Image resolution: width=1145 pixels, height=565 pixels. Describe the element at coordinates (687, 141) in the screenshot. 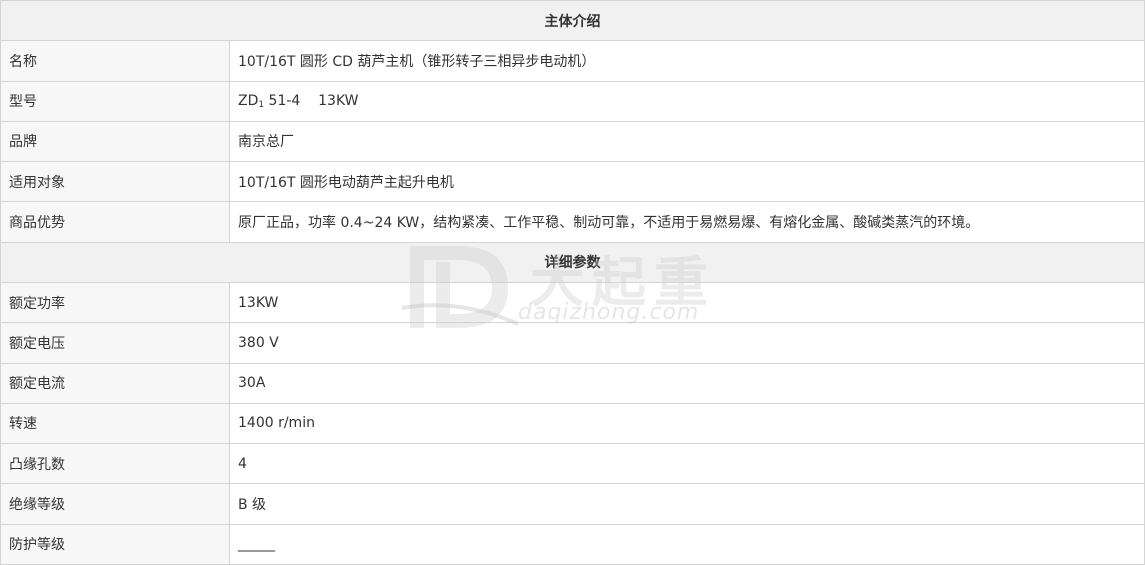

I see `row-value-brand: 南京总厂` at that location.